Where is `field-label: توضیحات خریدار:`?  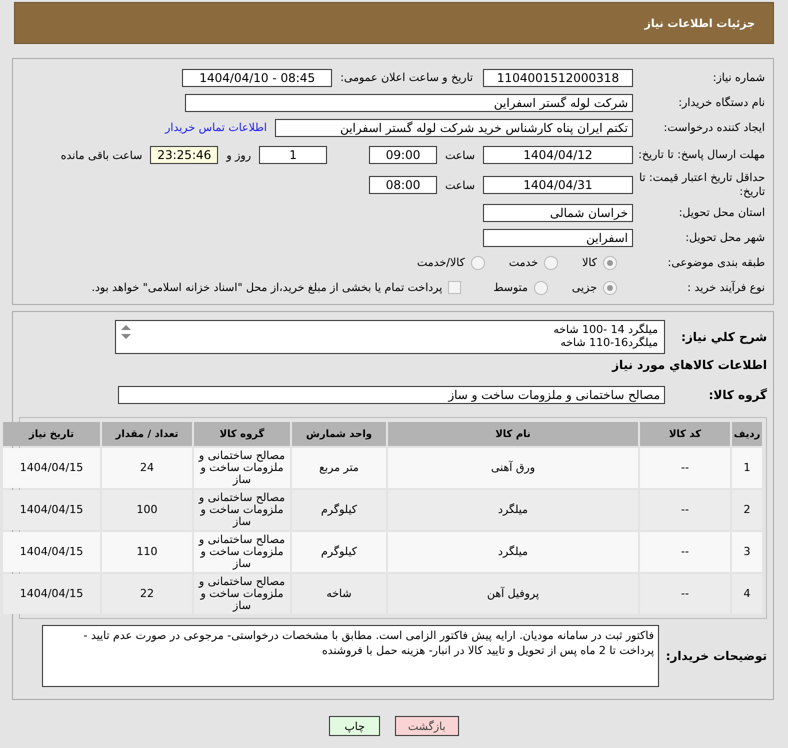
field-label: توضیحات خریدار: is located at coordinates (716, 656).